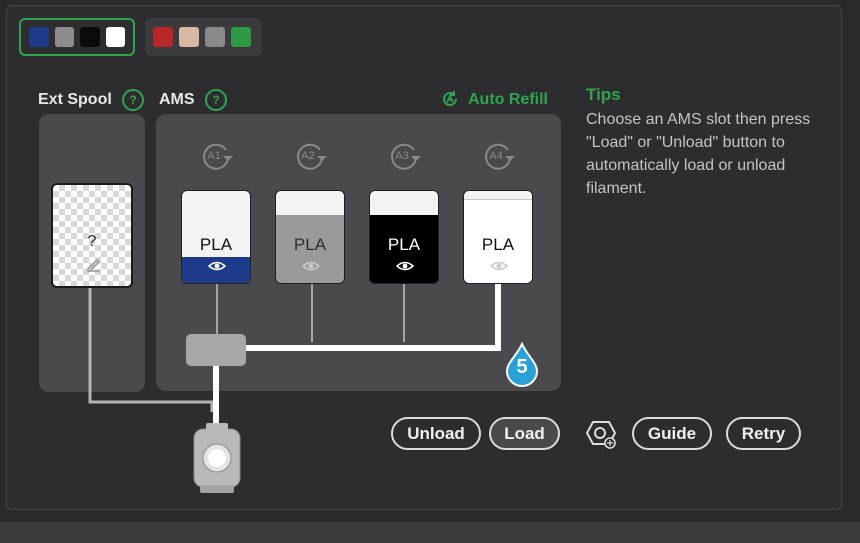 The image size is (860, 543). I want to click on ams-slot-a4: PLA, so click(498, 237).